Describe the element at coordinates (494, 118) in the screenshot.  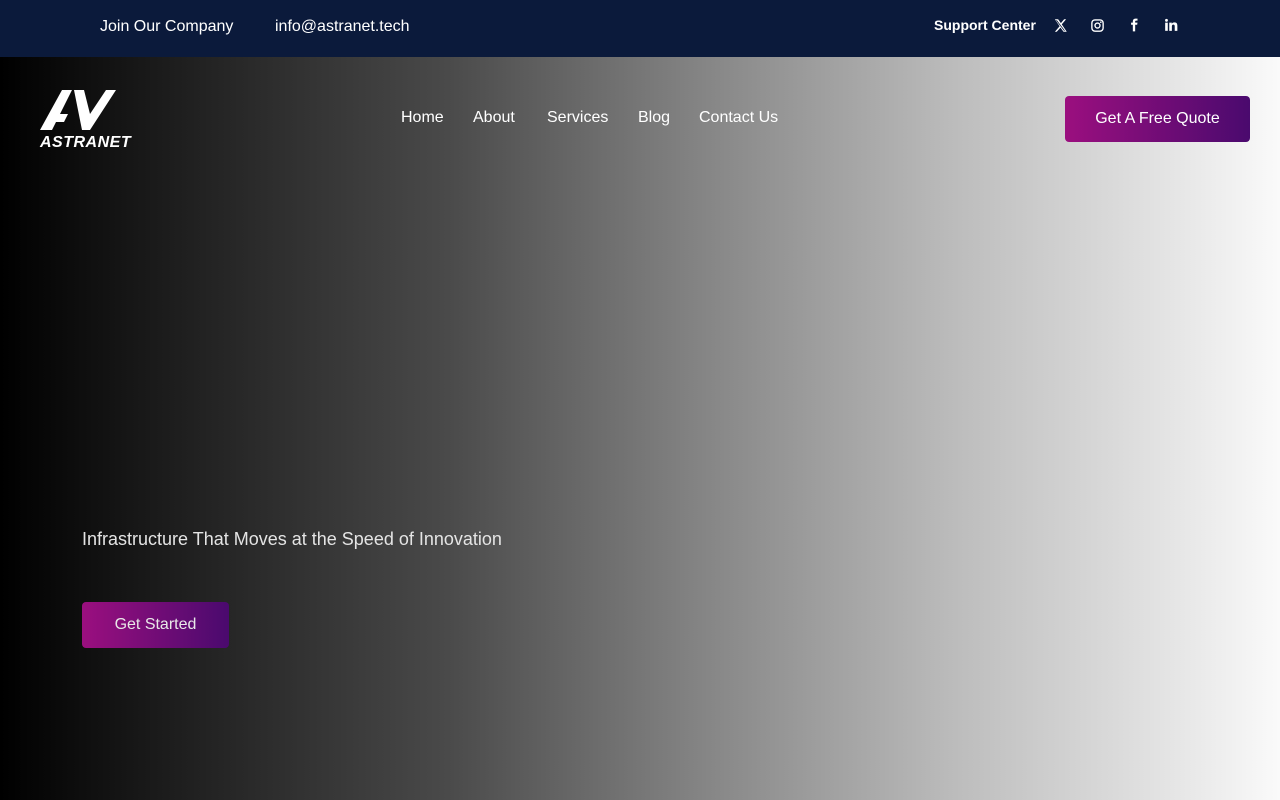
I see `nav-item-about: About` at that location.